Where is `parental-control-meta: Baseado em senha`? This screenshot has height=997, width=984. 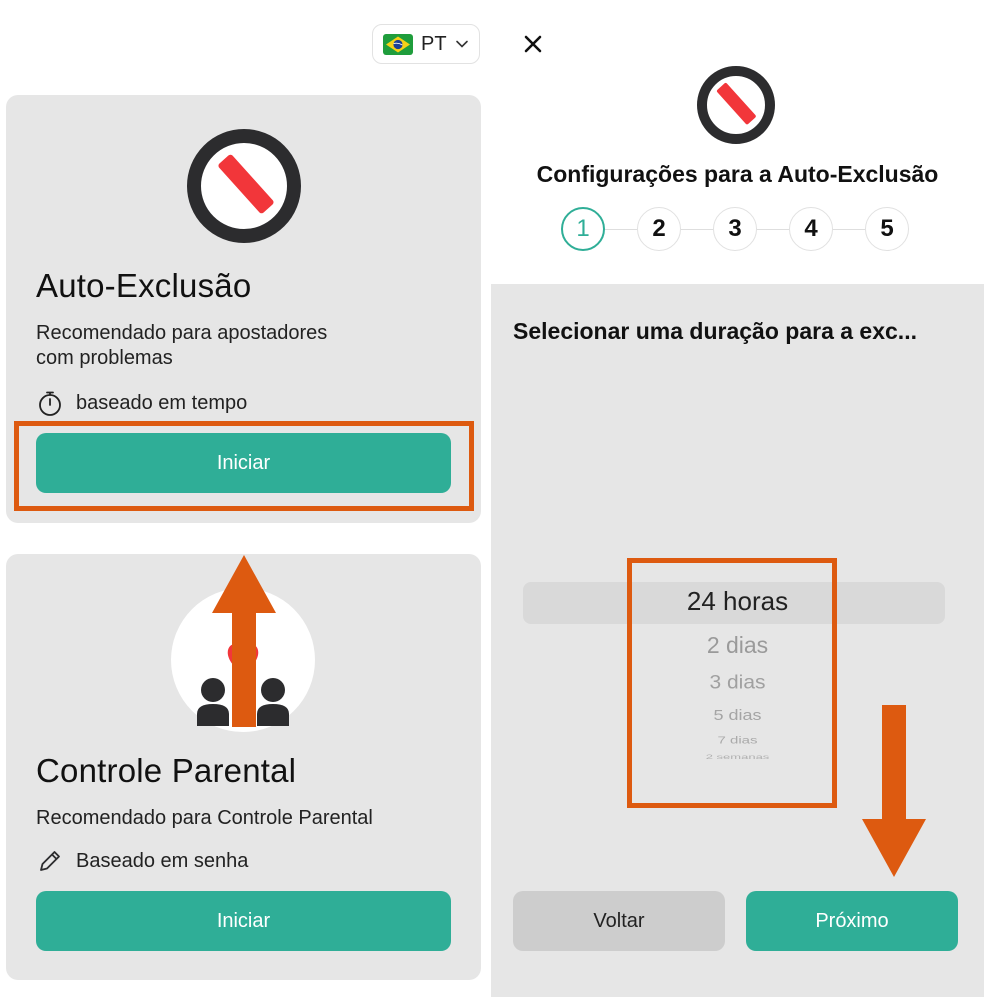
parental-control-meta: Baseado em senha is located at coordinates (142, 861).